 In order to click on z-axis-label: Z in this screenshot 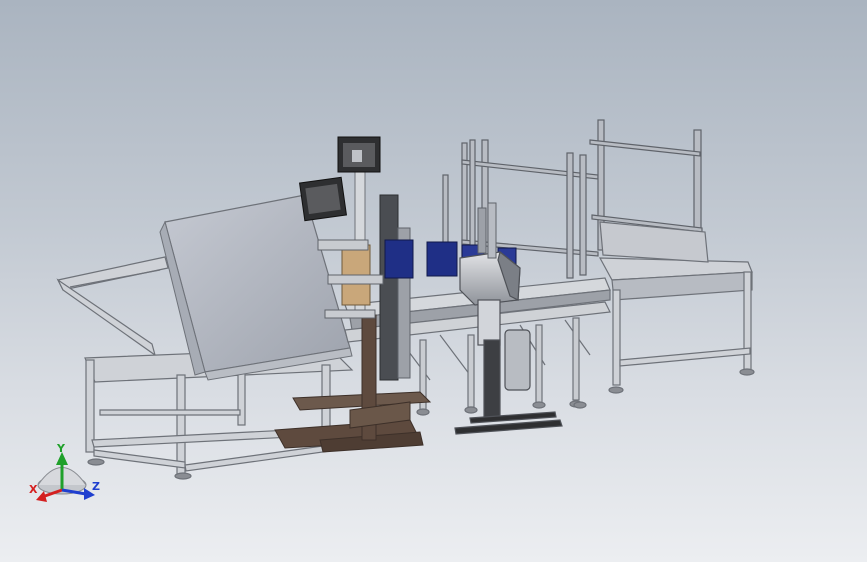, I will do `click(96, 486)`.